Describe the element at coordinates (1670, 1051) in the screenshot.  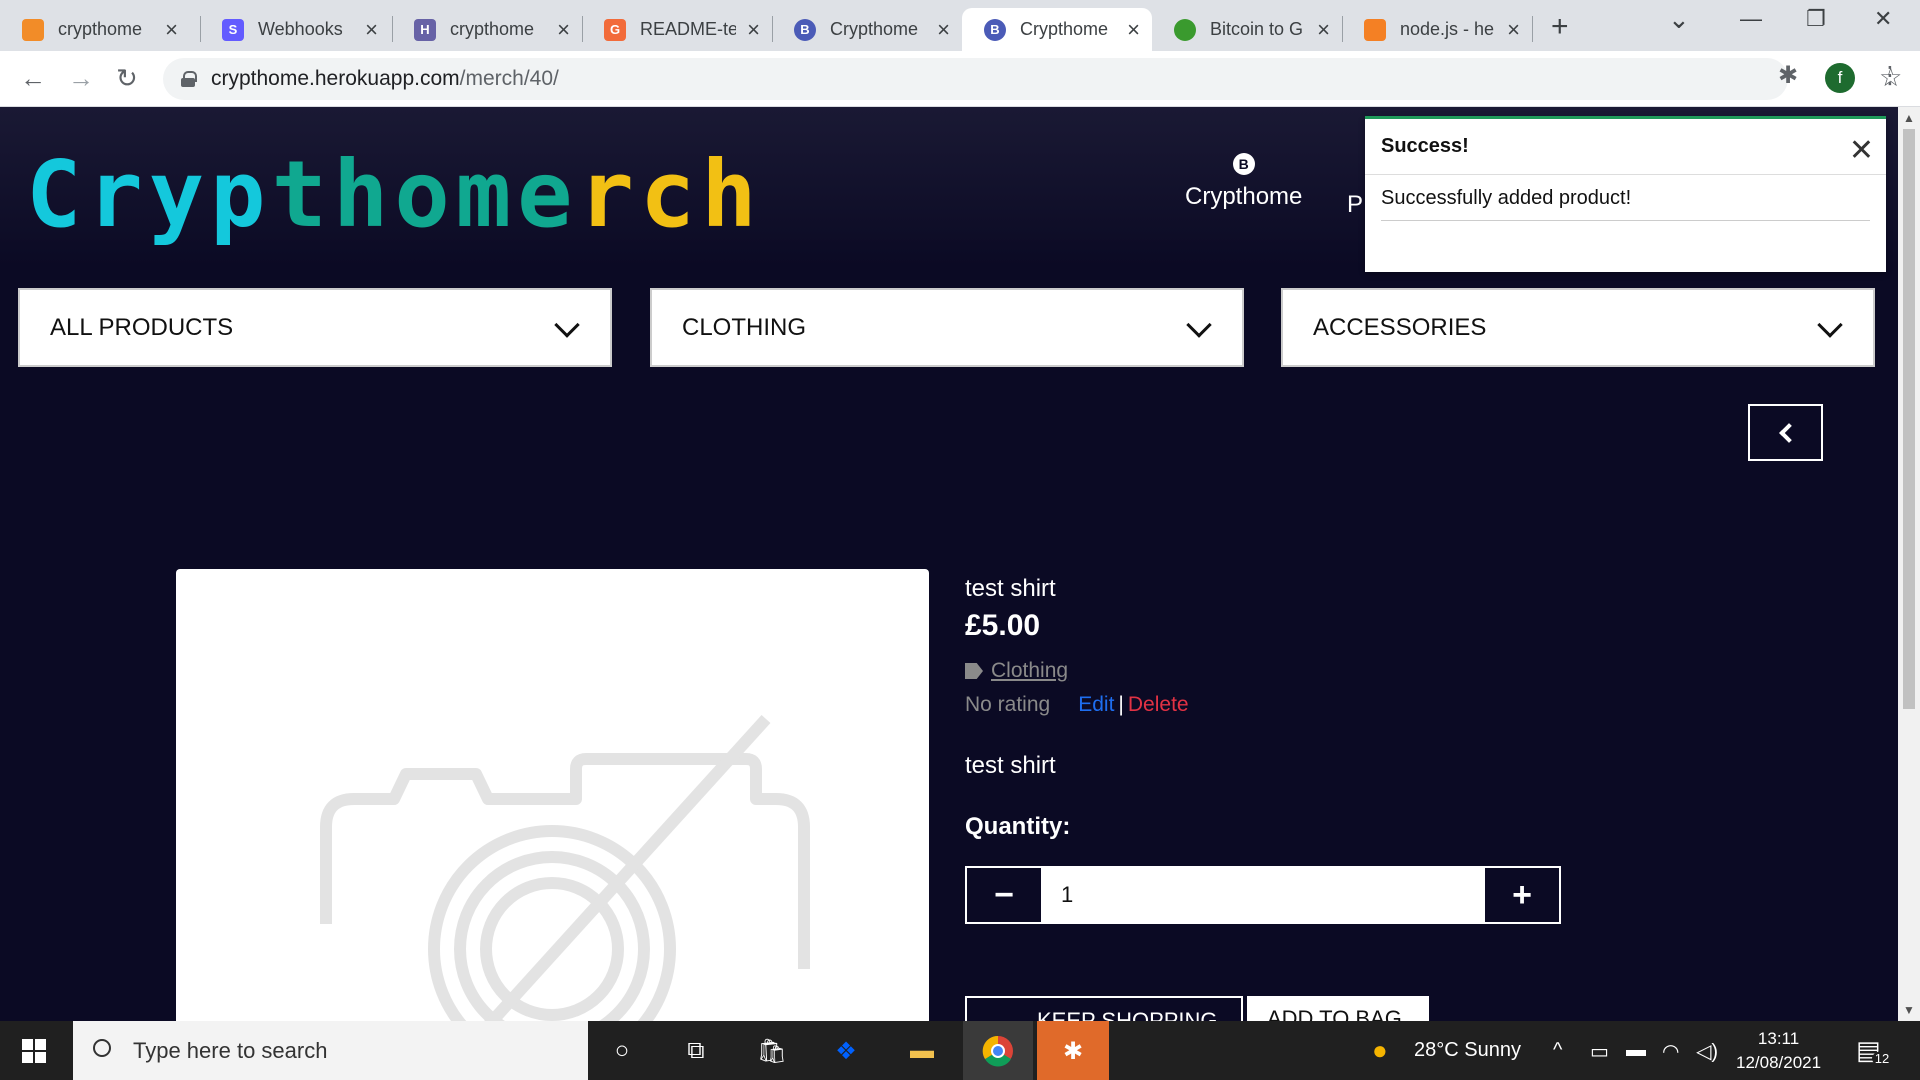
I see `wifi-icon: ◠` at that location.